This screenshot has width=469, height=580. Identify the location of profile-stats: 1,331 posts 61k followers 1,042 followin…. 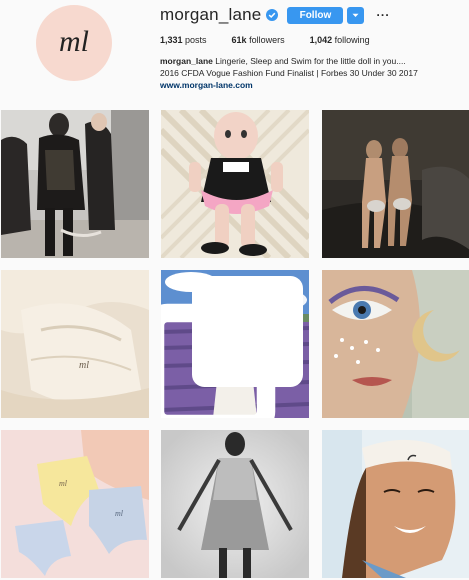
(277, 40).